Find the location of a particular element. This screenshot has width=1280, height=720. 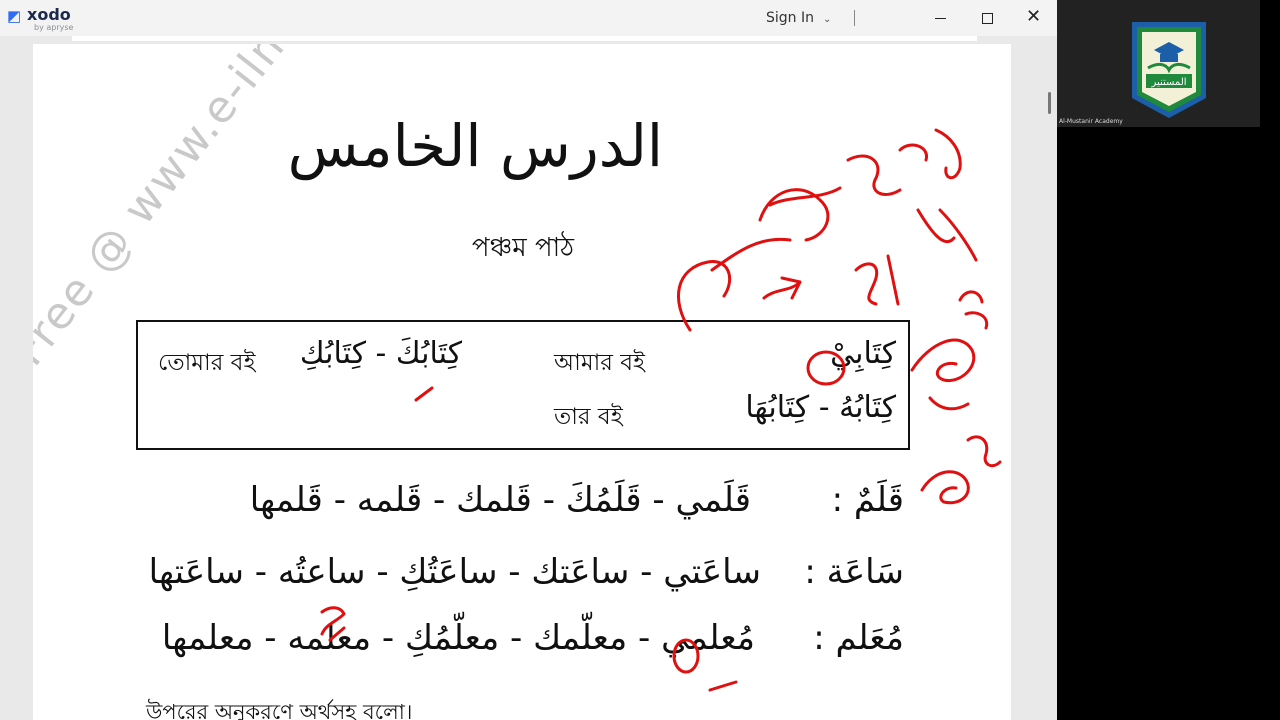

close-button: ✕ is located at coordinates (1033, 18).